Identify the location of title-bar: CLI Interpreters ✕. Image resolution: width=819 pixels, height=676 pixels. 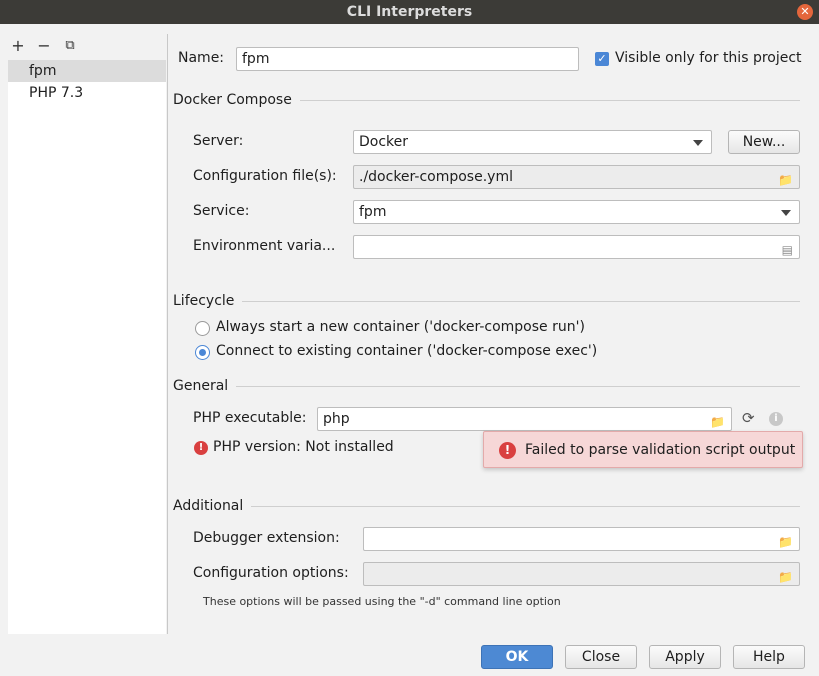
(409, 12).